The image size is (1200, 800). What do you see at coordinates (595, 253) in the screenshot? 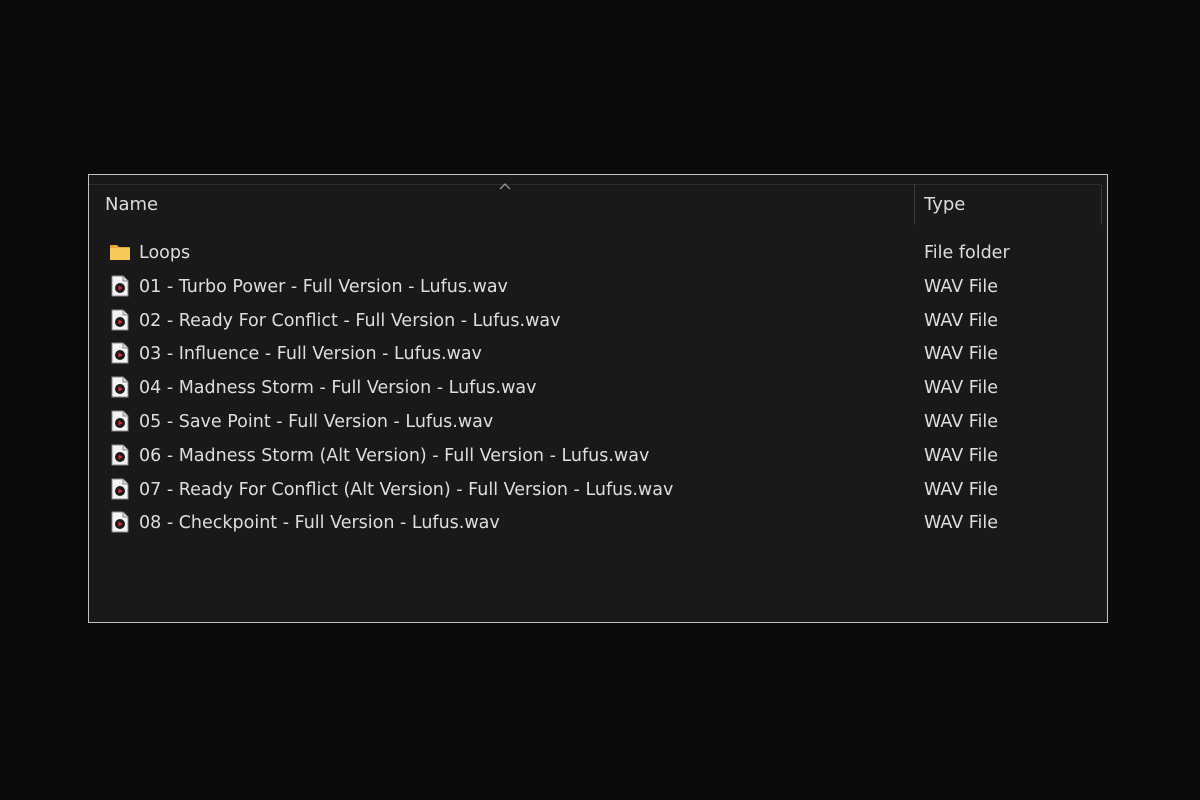
I see `list-item: Loops File folder` at bounding box center [595, 253].